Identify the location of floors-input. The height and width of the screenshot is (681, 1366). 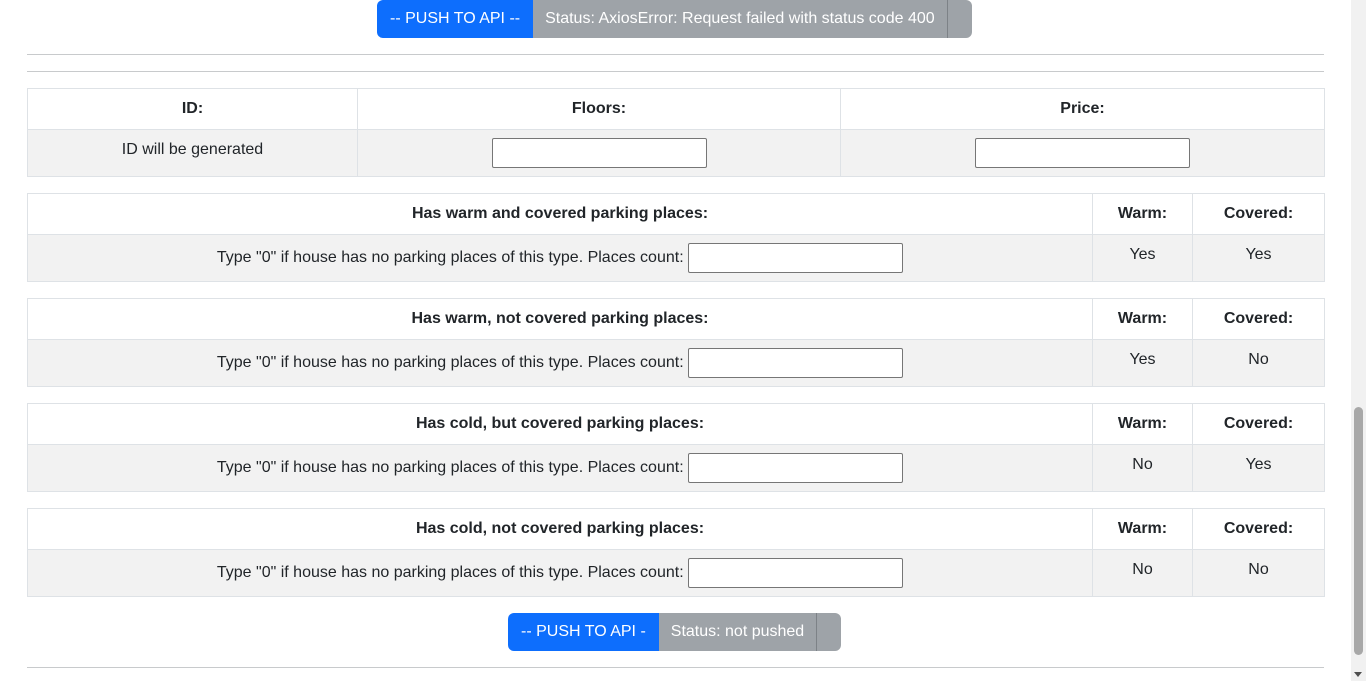
(599, 153).